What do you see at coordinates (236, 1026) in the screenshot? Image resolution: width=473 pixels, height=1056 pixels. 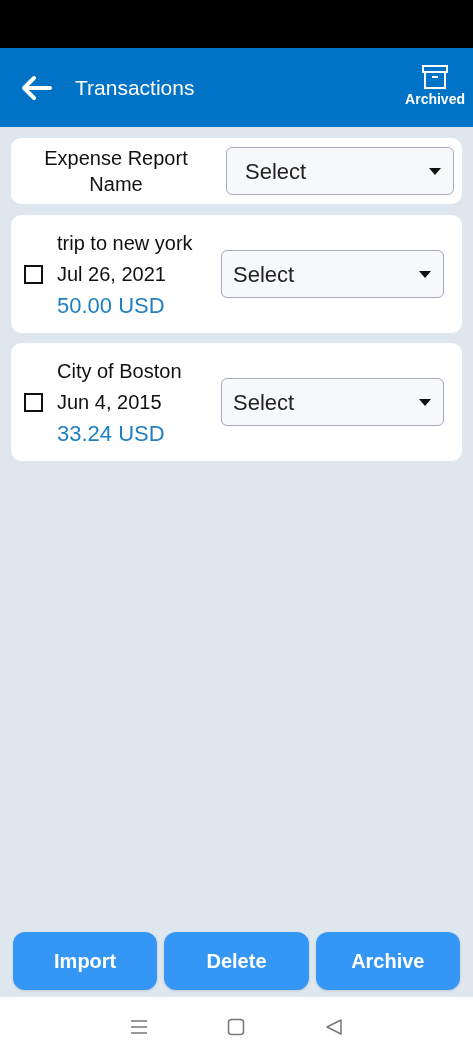 I see `home-icon` at bounding box center [236, 1026].